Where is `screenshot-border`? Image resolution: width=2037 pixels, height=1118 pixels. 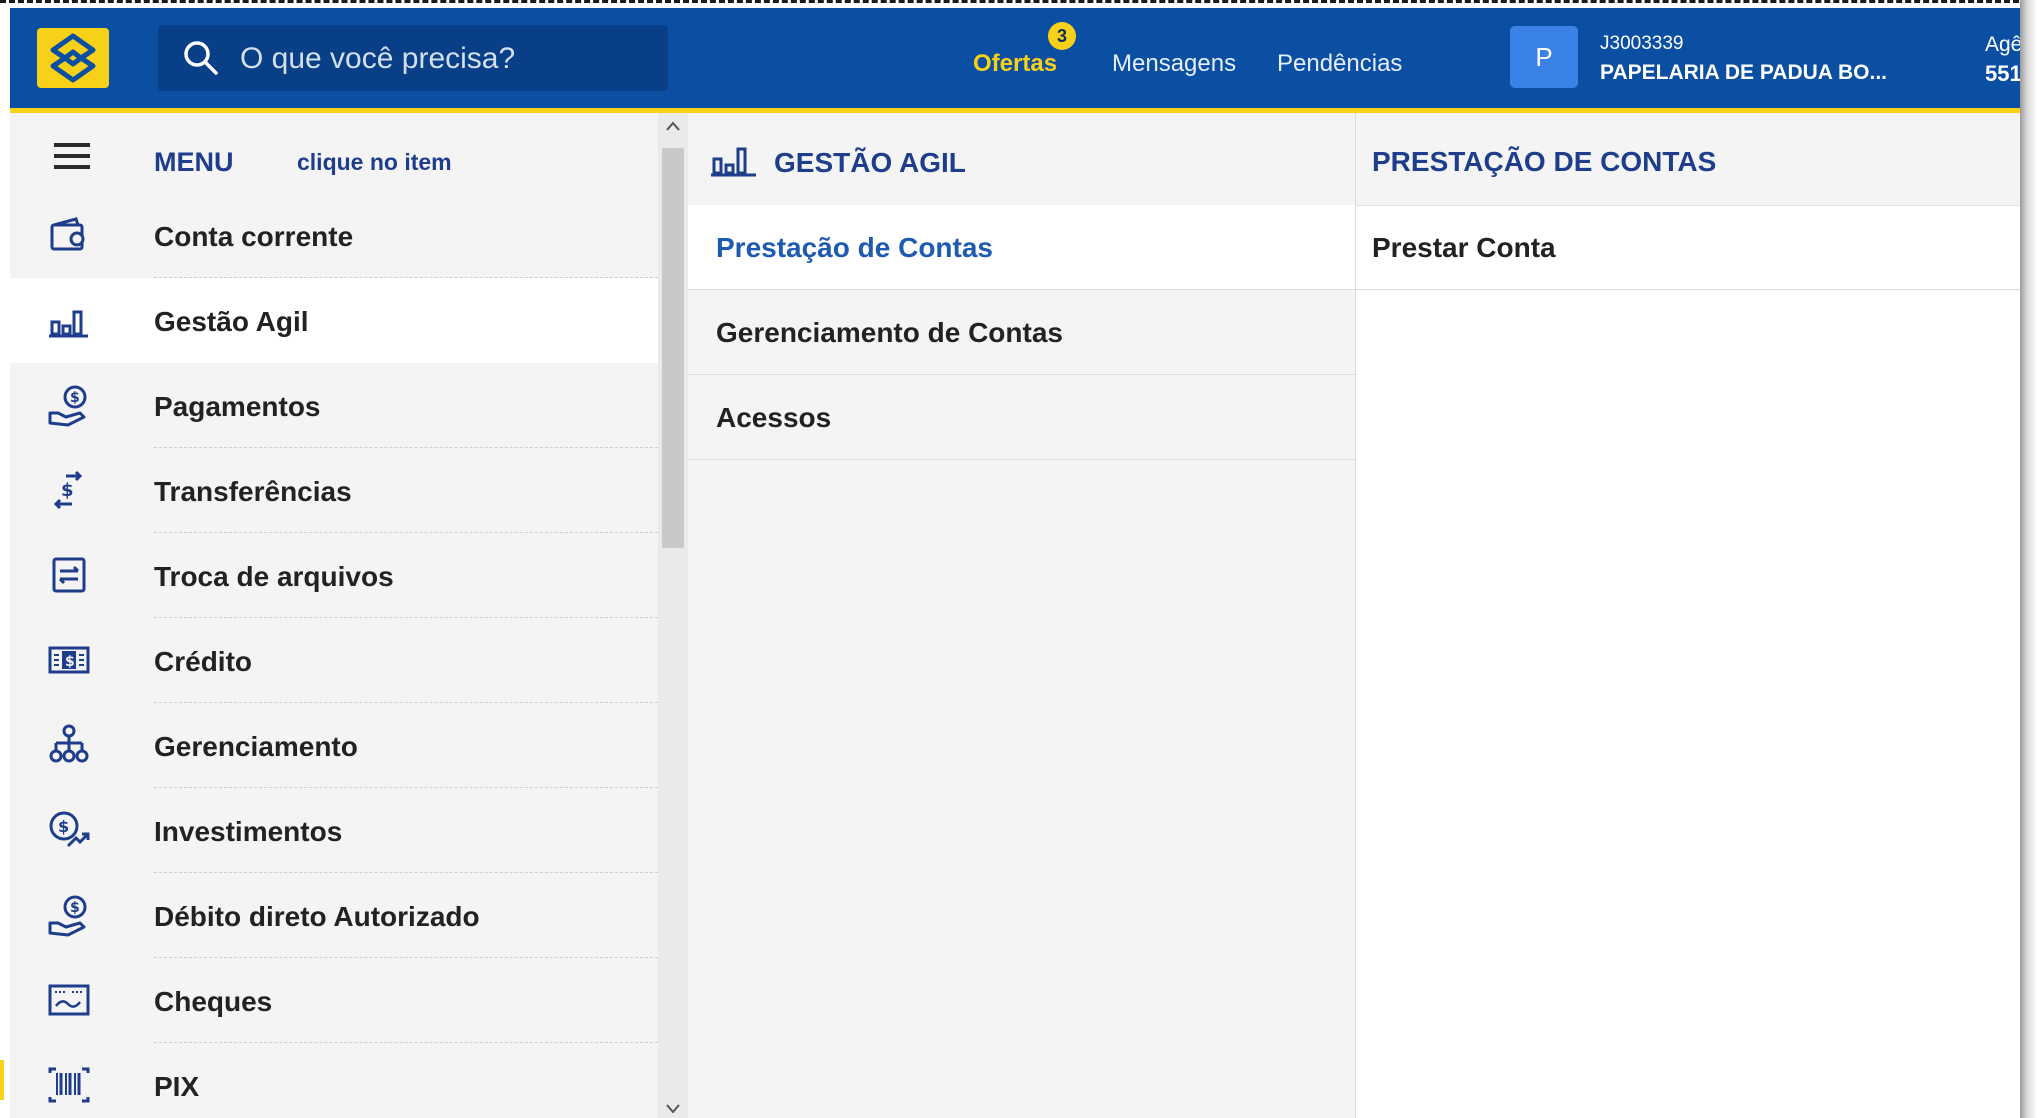
screenshot-border is located at coordinates (1018, 1).